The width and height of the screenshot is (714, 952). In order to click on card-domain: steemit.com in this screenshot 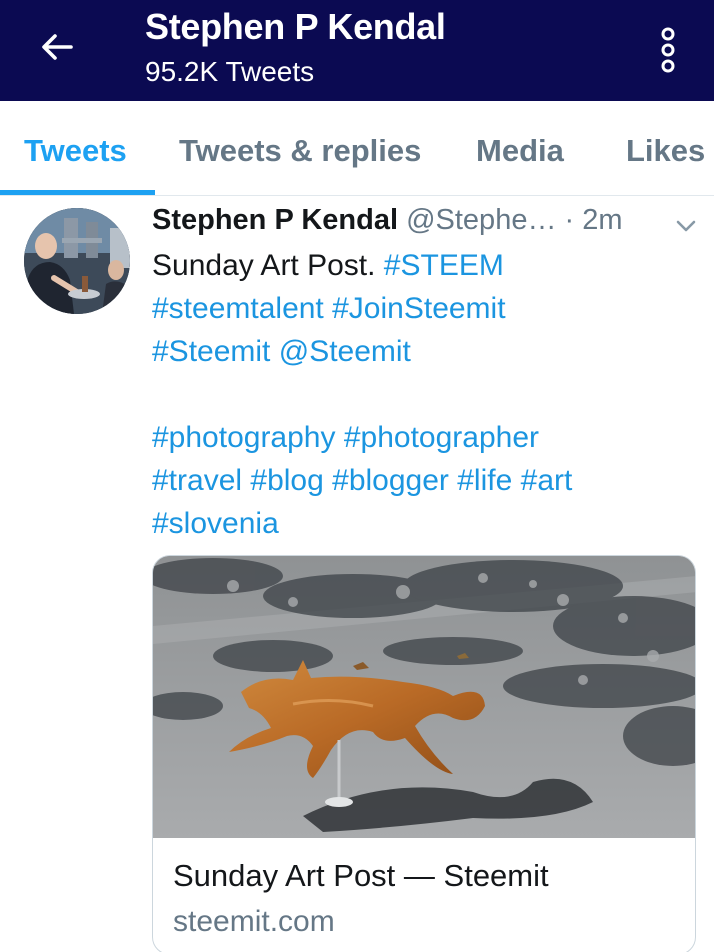, I will do `click(254, 921)`.